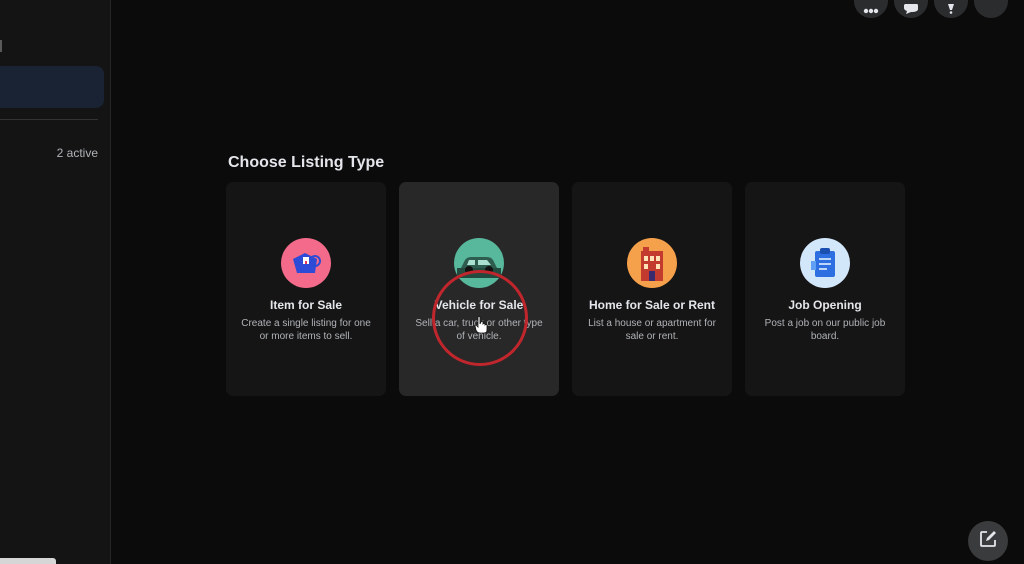 The height and width of the screenshot is (564, 1024). I want to click on card-title: Job Opening, so click(825, 305).